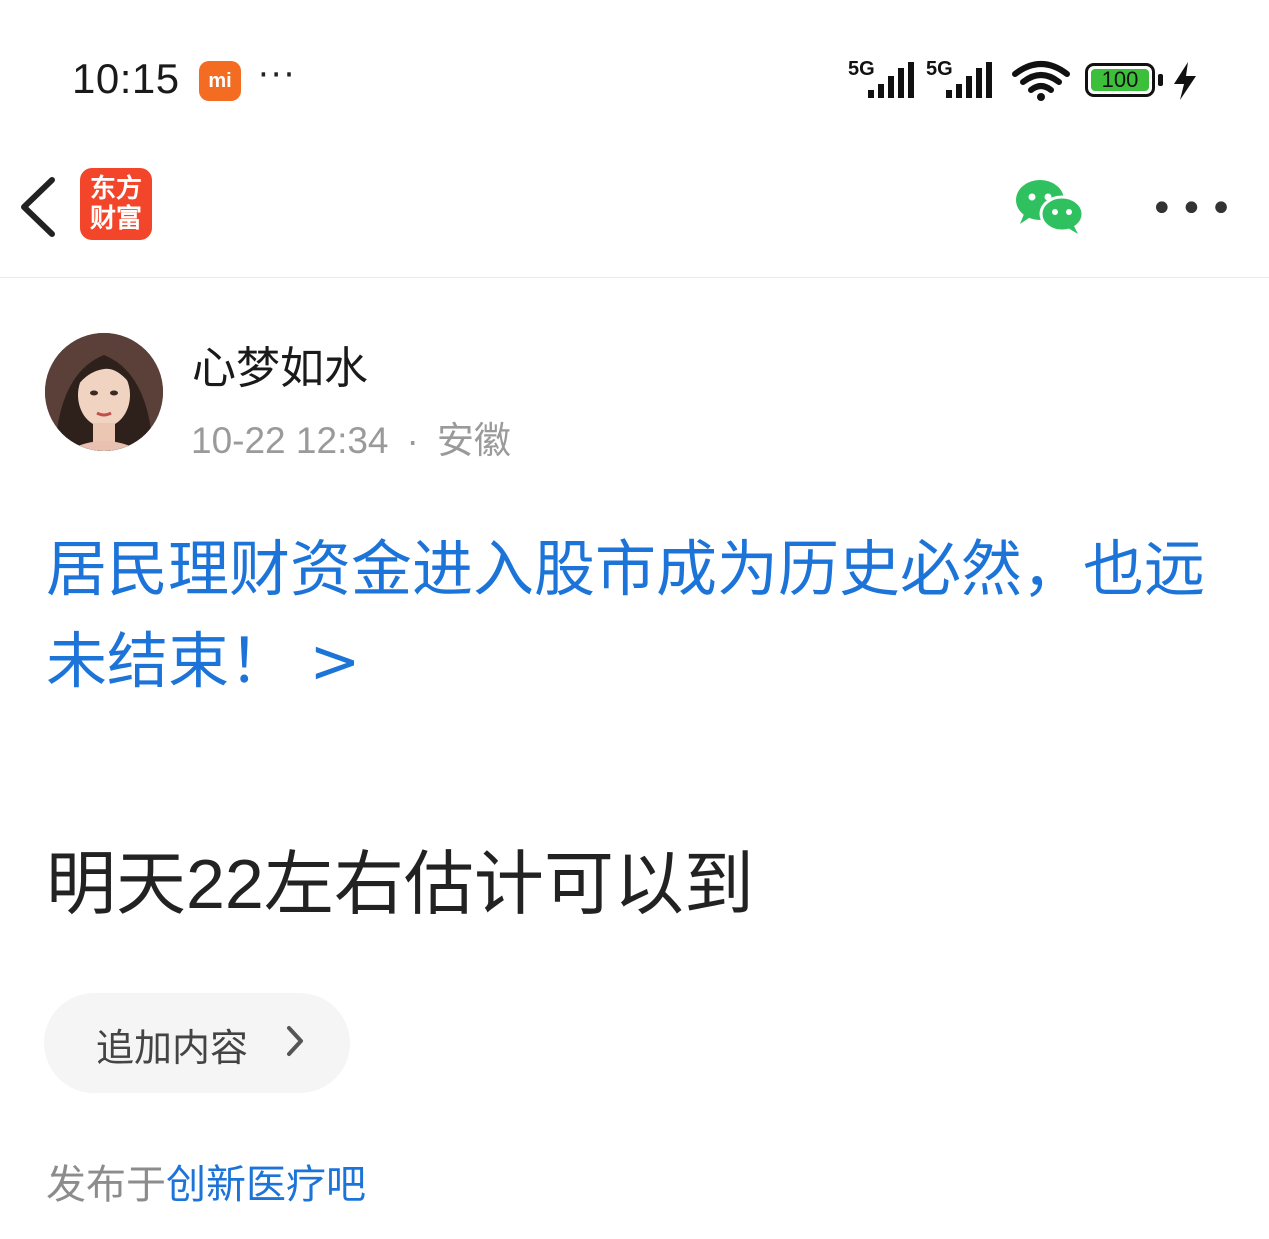 This screenshot has height=1239, width=1269. I want to click on nav-bar: 东方 财富 •••, so click(634, 219).